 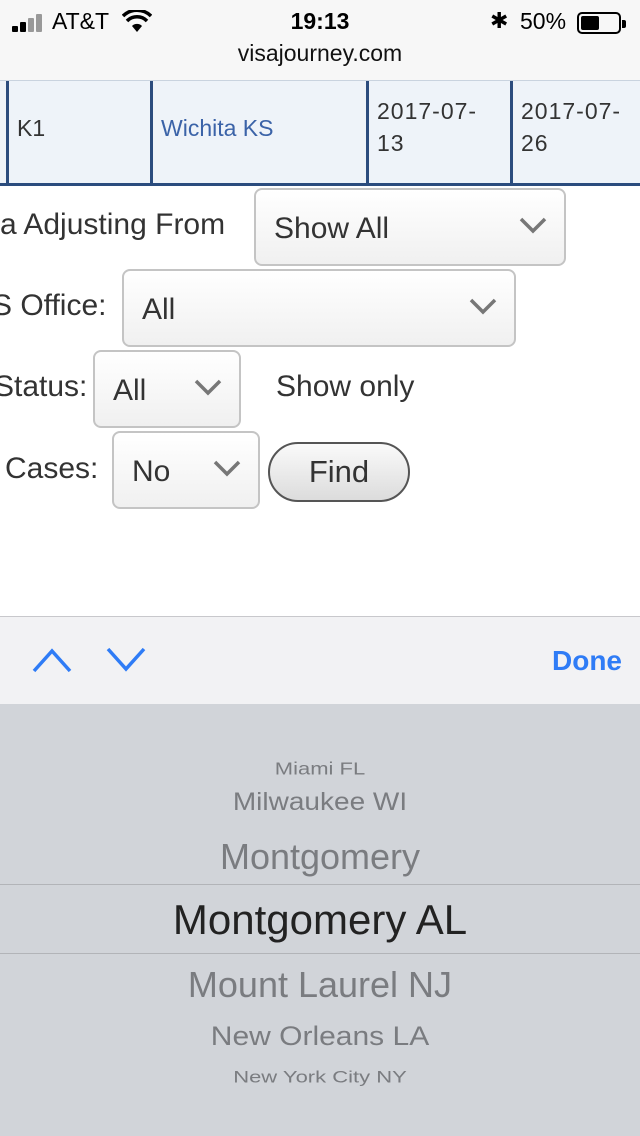 What do you see at coordinates (167, 389) in the screenshot?
I see `status-select: All` at bounding box center [167, 389].